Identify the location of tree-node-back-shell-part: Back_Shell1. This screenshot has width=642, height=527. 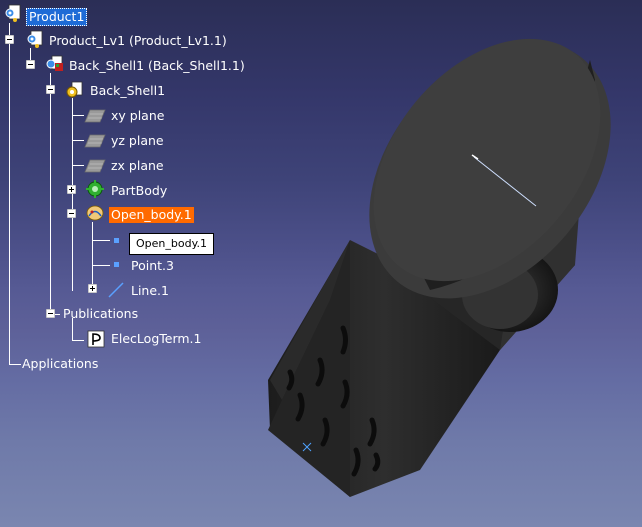
(127, 91).